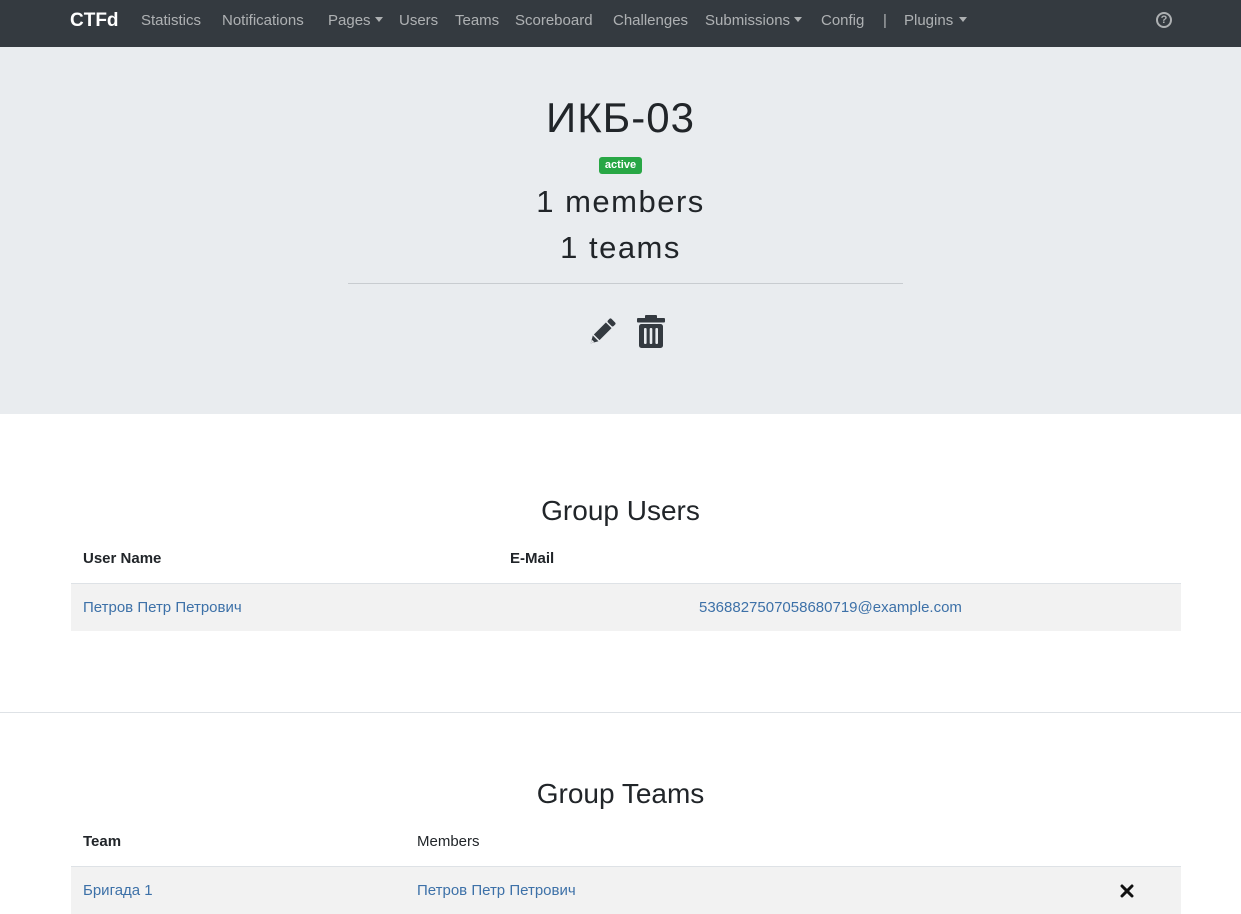 The width and height of the screenshot is (1241, 914). Describe the element at coordinates (118, 891) in the screenshot. I see `team-name-link: Бригада 1` at that location.